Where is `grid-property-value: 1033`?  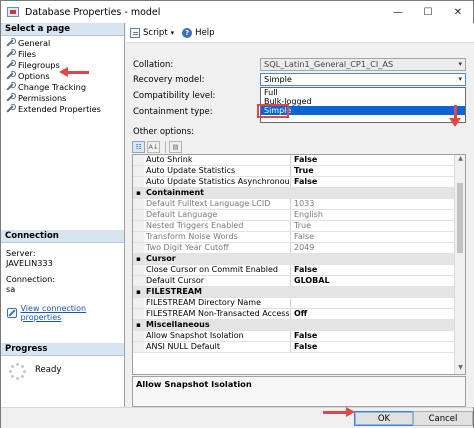 grid-property-value: 1033 is located at coordinates (378, 204).